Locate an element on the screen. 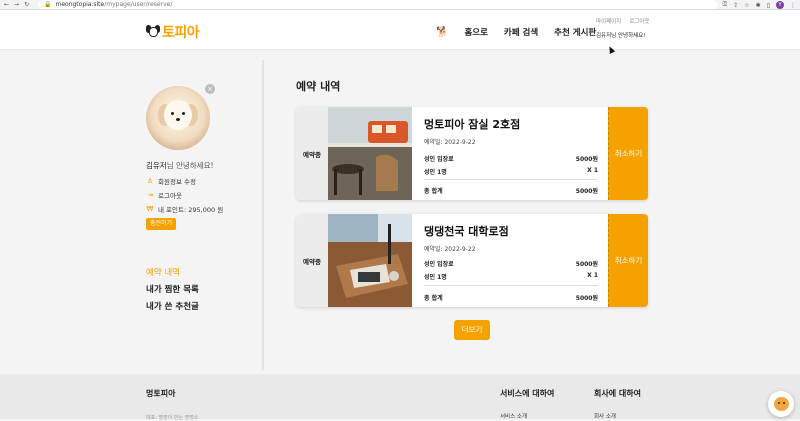 The width and height of the screenshot is (800, 421). sidebar-logout-link: ⇥ 로그아웃 is located at coordinates (164, 195).